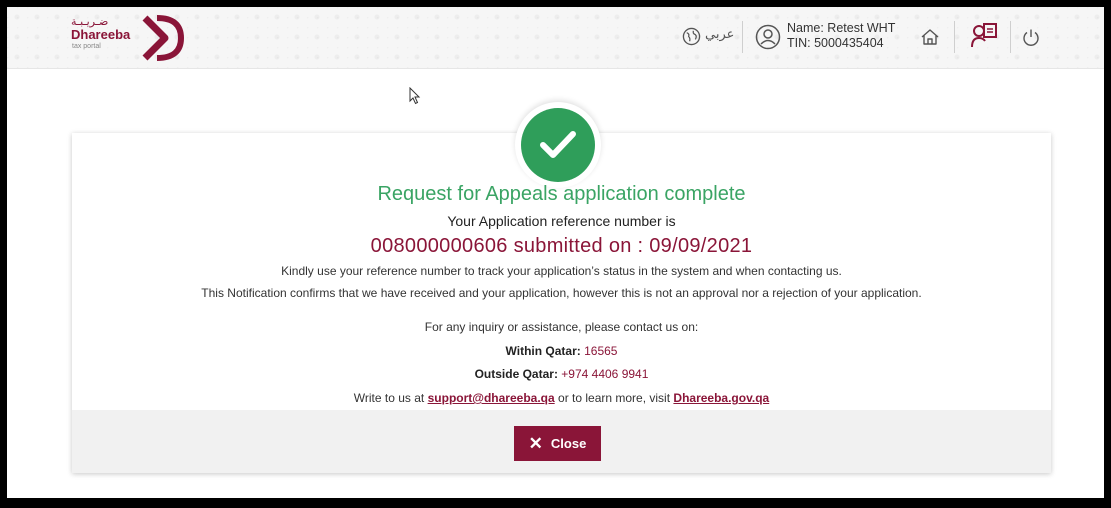  What do you see at coordinates (691, 36) in the screenshot?
I see `globe-icon` at bounding box center [691, 36].